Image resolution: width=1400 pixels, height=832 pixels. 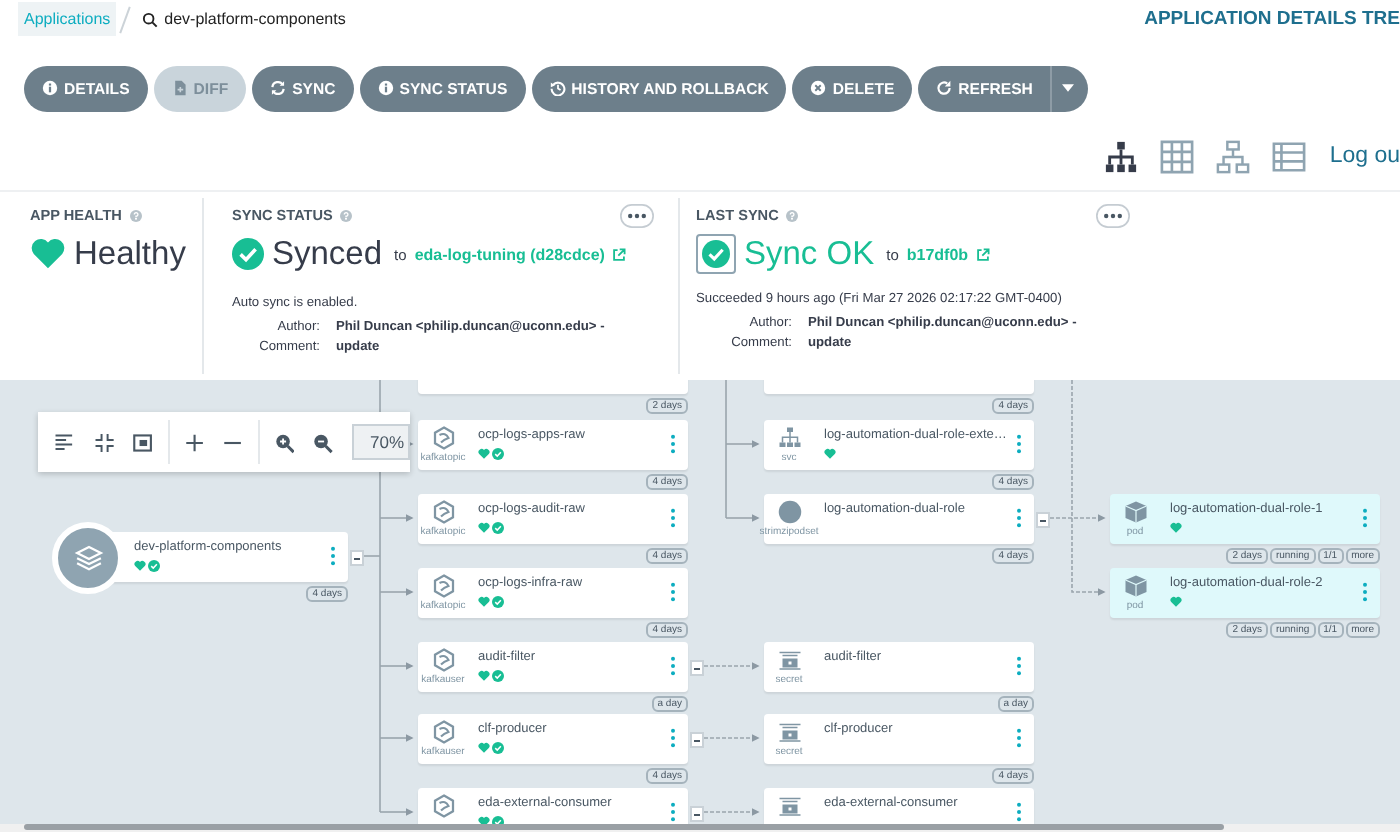 What do you see at coordinates (1364, 156) in the screenshot?
I see `logout-link: Log ou` at bounding box center [1364, 156].